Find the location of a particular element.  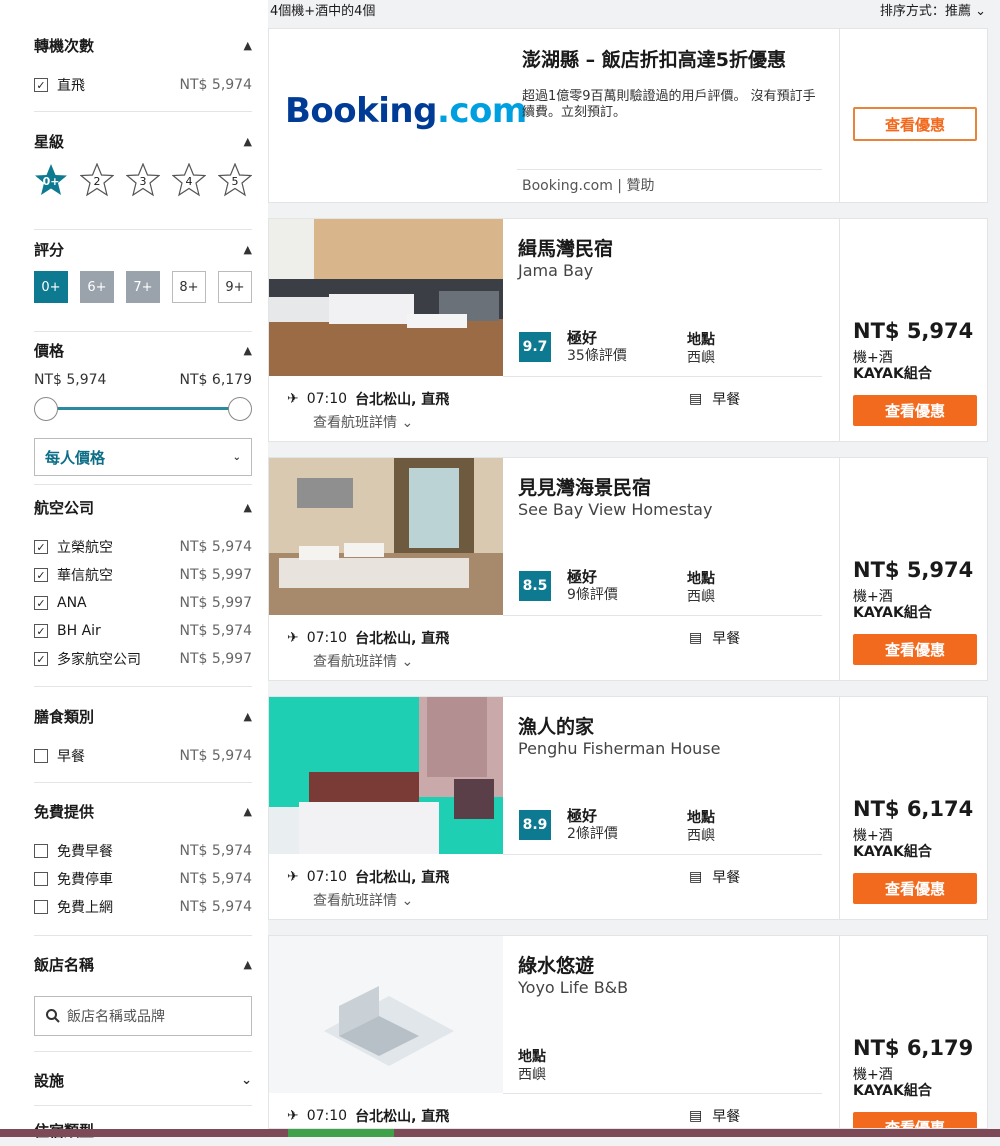

filter-meals-header: 膳食類別 ▲ is located at coordinates (143, 716).